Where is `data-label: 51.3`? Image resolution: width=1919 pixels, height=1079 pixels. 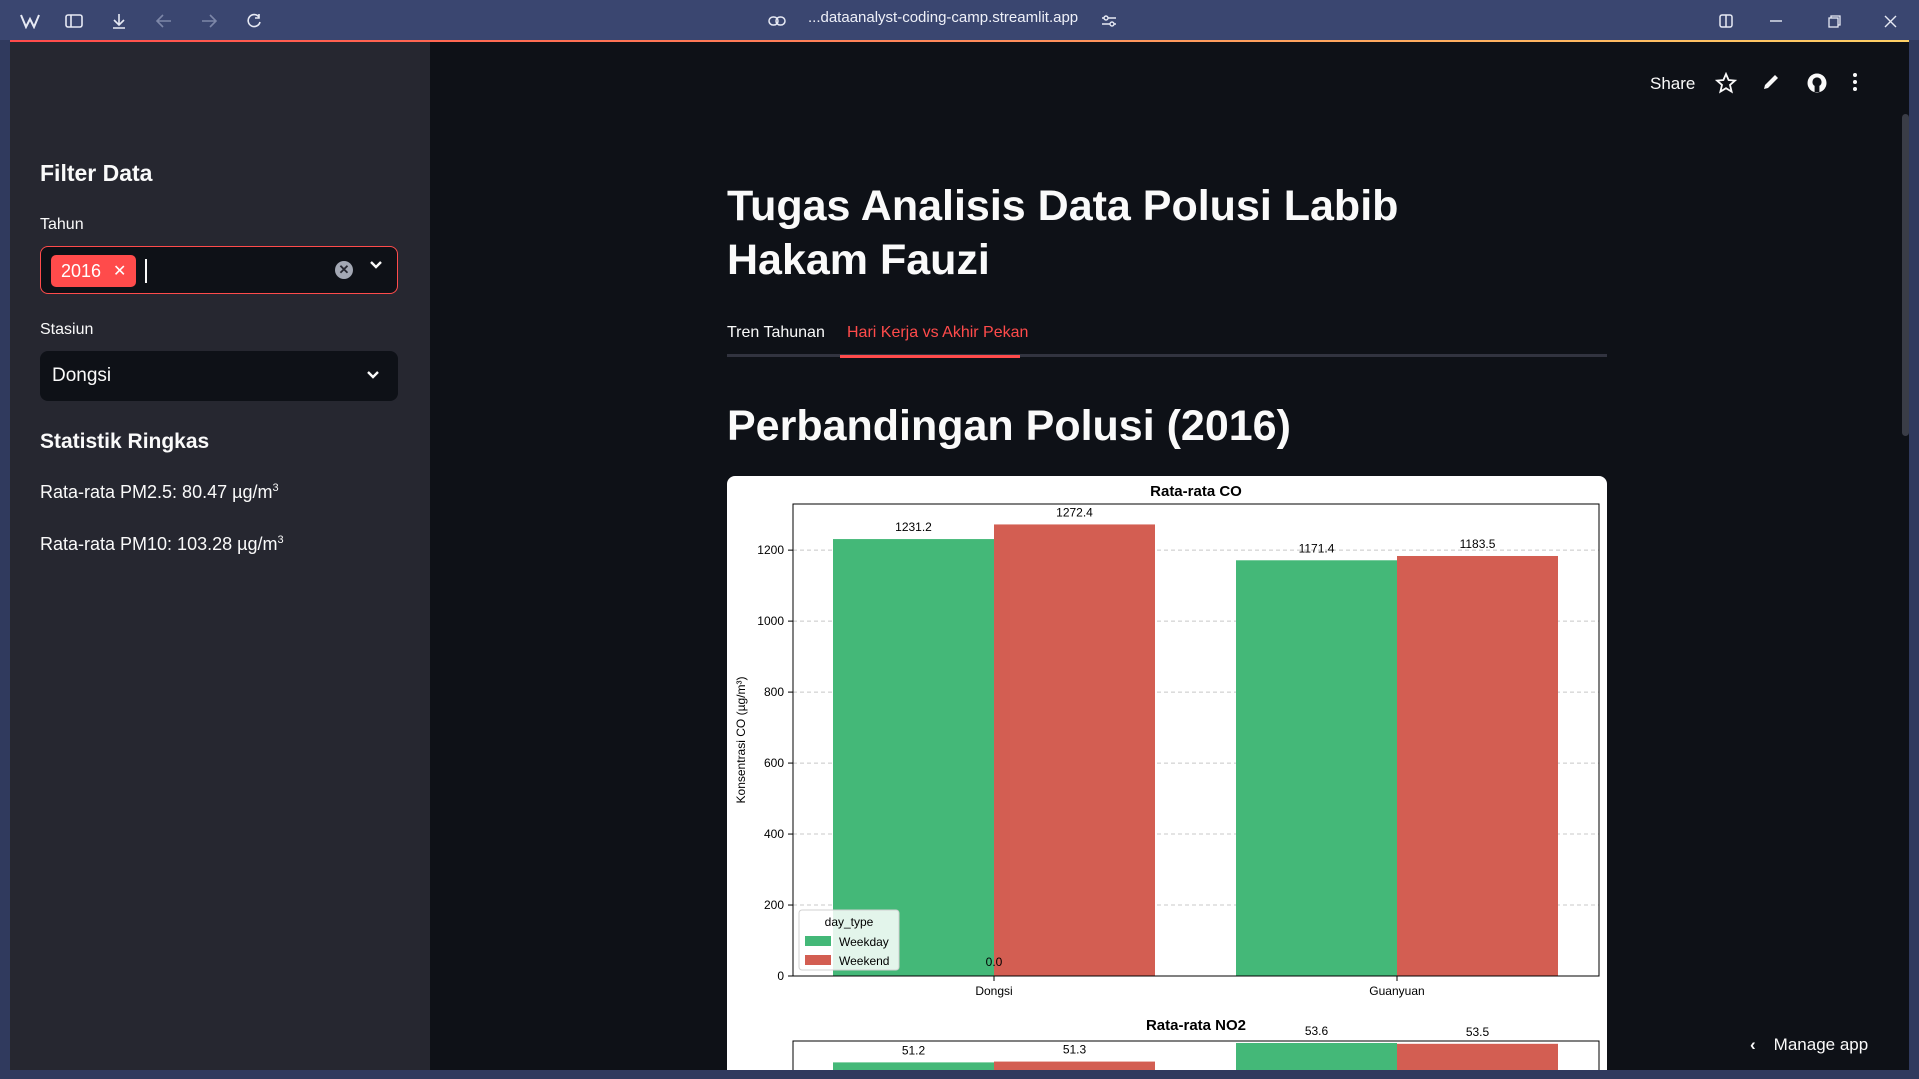 data-label: 51.3 is located at coordinates (1075, 1050).